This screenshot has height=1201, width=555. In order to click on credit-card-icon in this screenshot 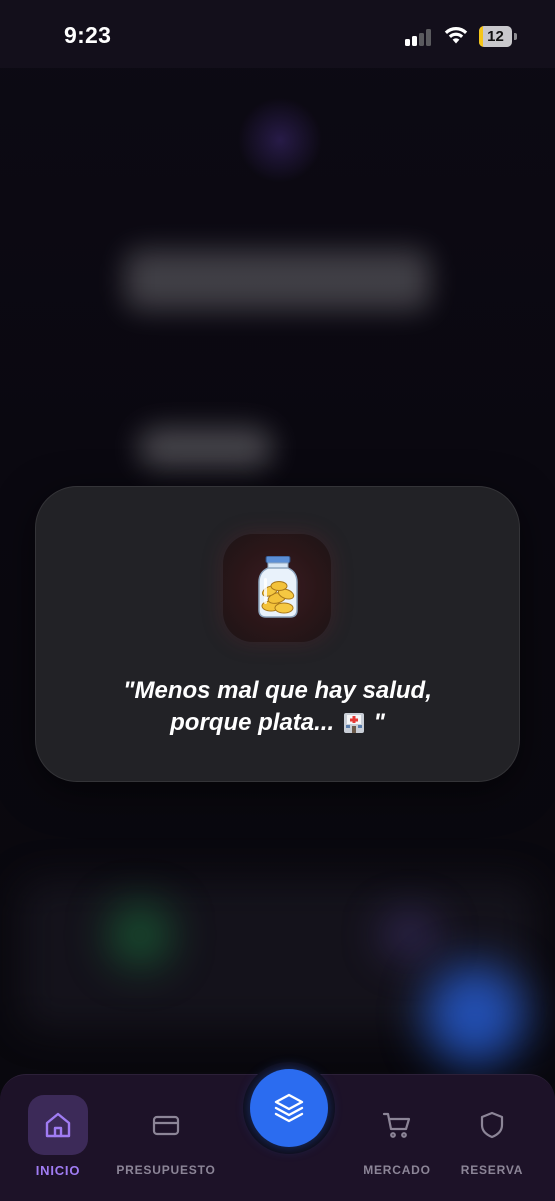, I will do `click(166, 1125)`.